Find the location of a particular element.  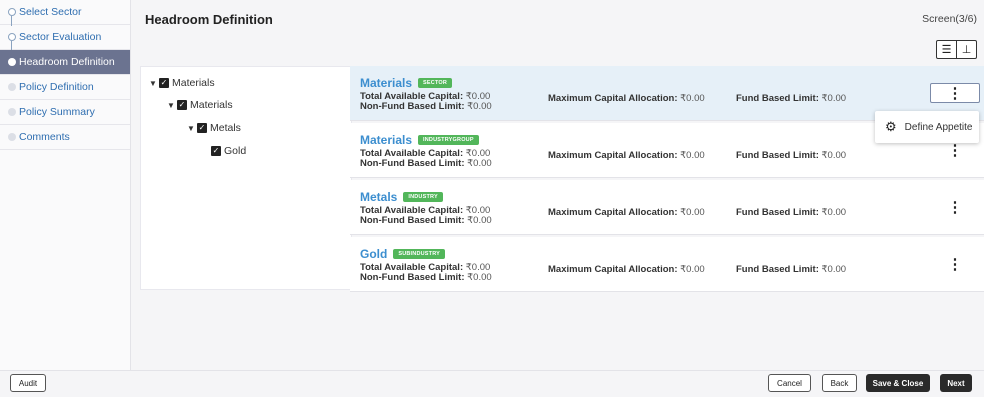

type-badge: INDUSTRYGROUP is located at coordinates (448, 140).